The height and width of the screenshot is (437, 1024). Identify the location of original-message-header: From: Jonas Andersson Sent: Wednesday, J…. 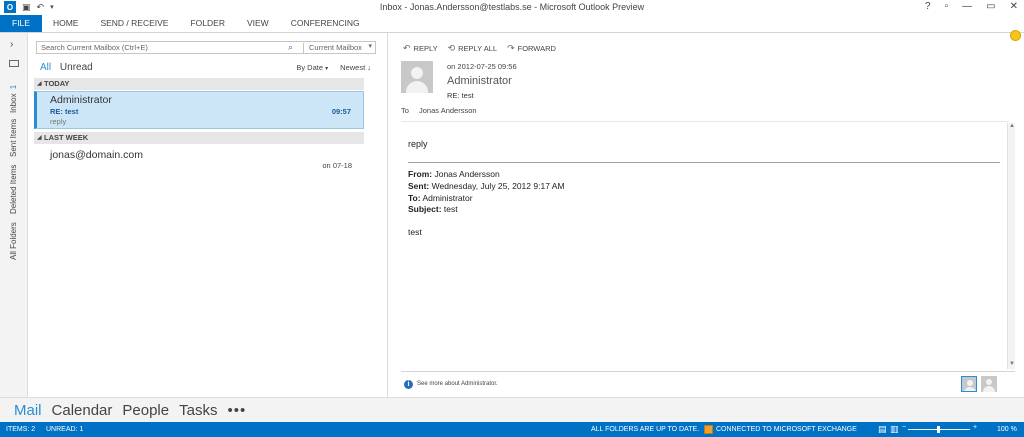
(486, 192).